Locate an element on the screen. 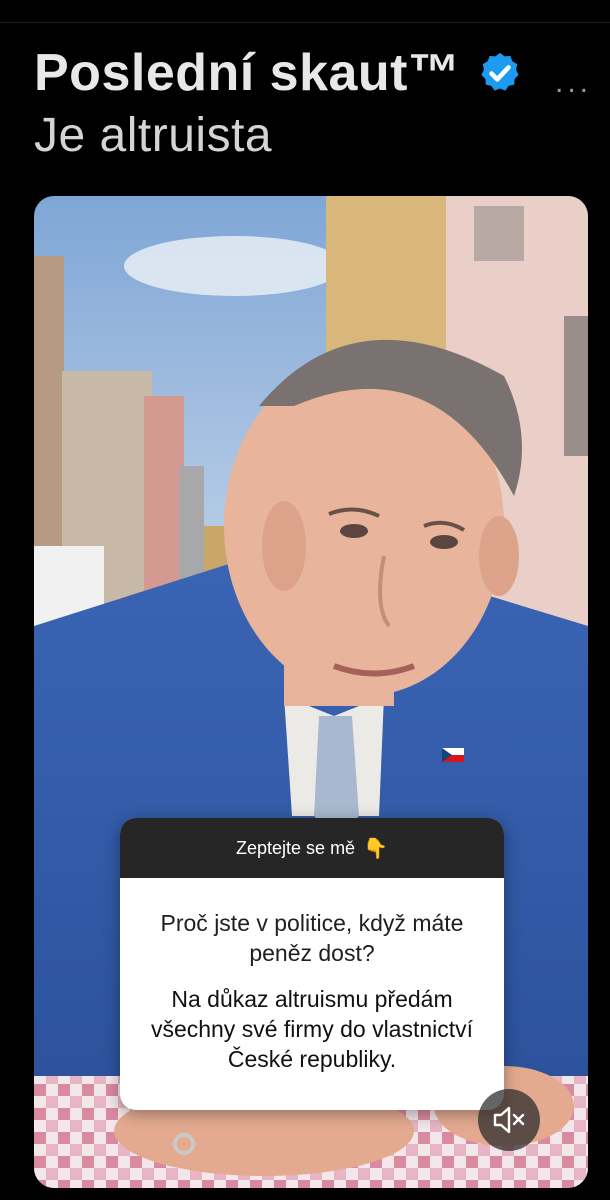 Image resolution: width=610 pixels, height=1200 pixels. speaker-muted-icon is located at coordinates (509, 1120).